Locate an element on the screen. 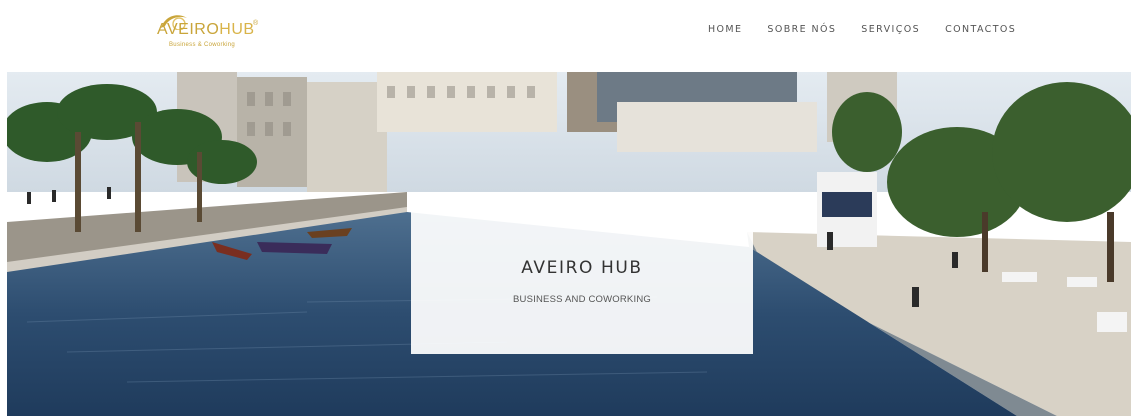 The height and width of the screenshot is (416, 1131). logo-word-hub: HUB is located at coordinates (237, 29).